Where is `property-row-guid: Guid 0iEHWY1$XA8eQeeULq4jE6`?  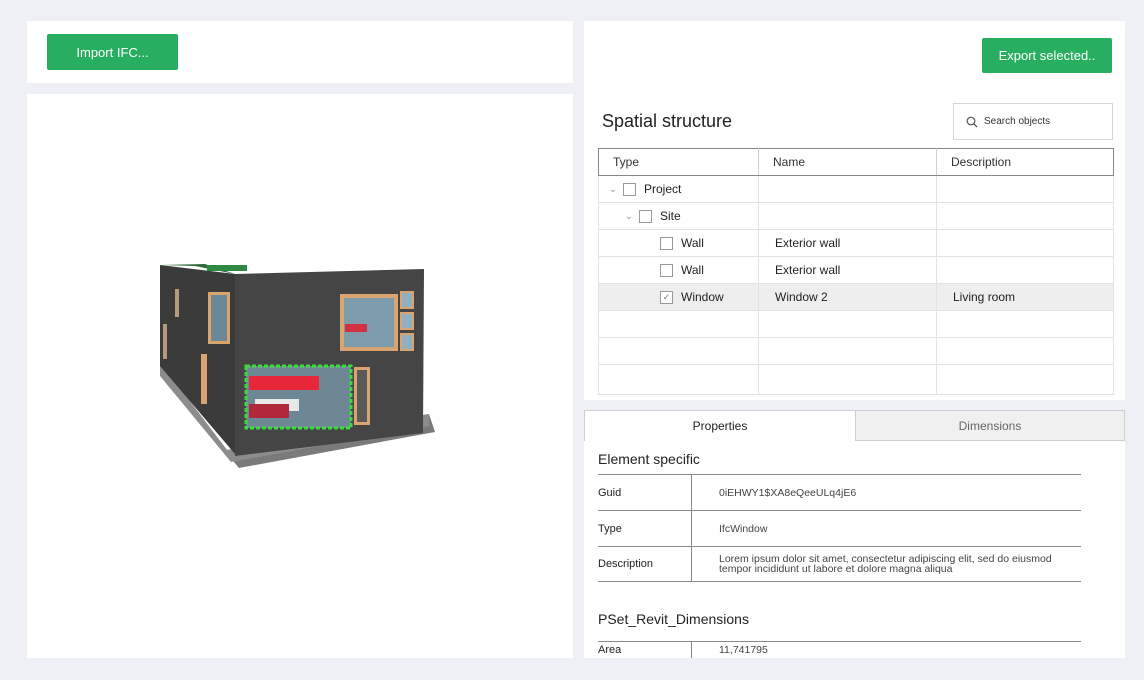
property-row-guid: Guid 0iEHWY1$XA8eQeeULq4jE6 is located at coordinates (839, 492).